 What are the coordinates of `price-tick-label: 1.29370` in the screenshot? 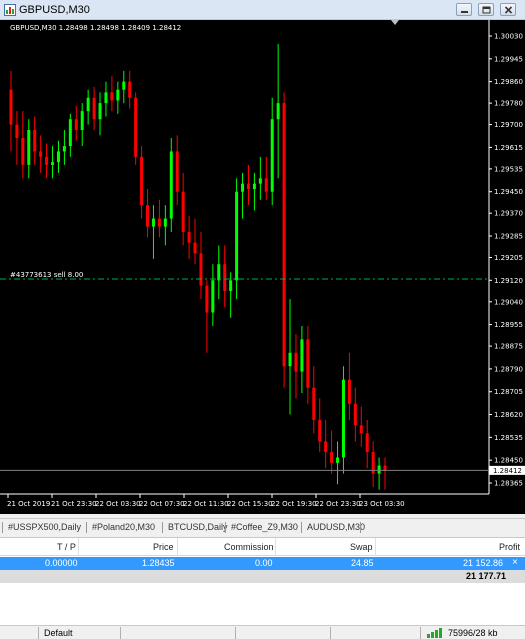 It's located at (508, 214).